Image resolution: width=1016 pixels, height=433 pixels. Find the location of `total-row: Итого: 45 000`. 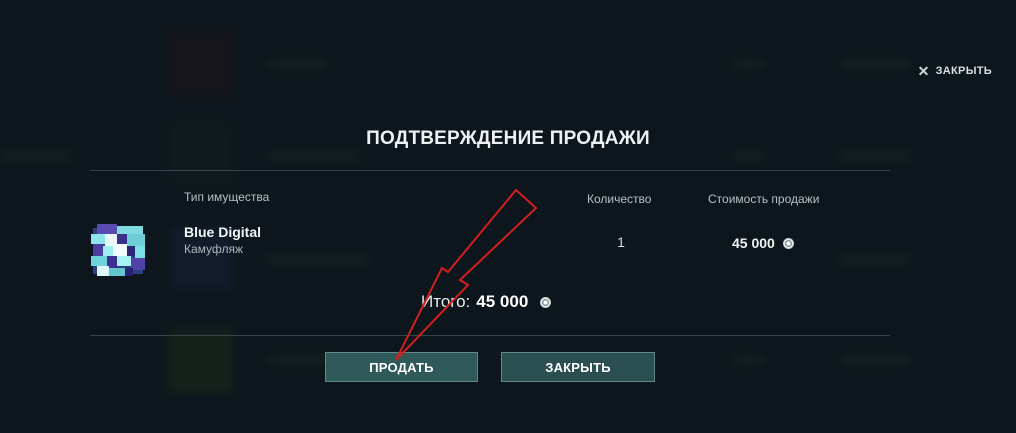

total-row: Итого: 45 000 is located at coordinates (486, 302).